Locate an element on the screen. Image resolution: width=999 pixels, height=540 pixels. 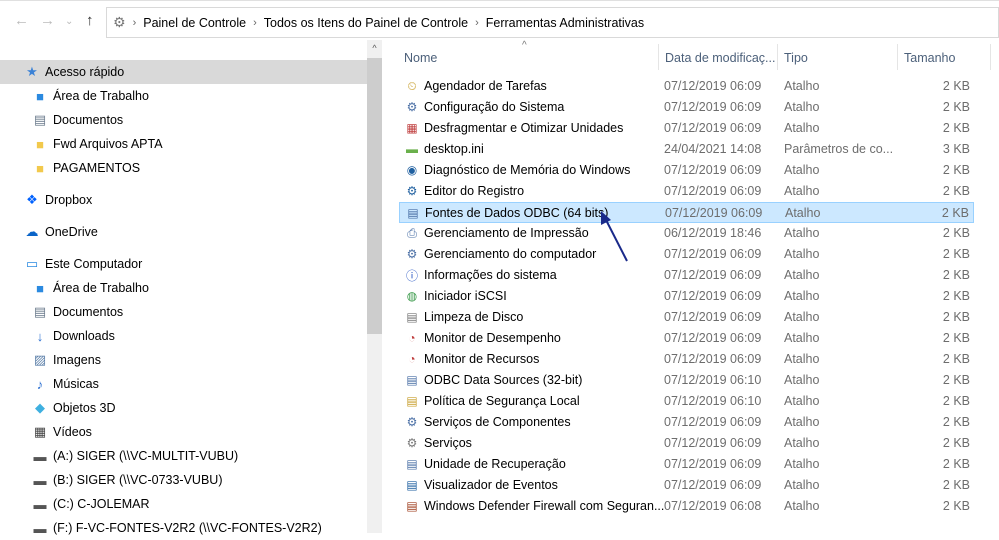
arrow-shaft is located at coordinates (615, 238).